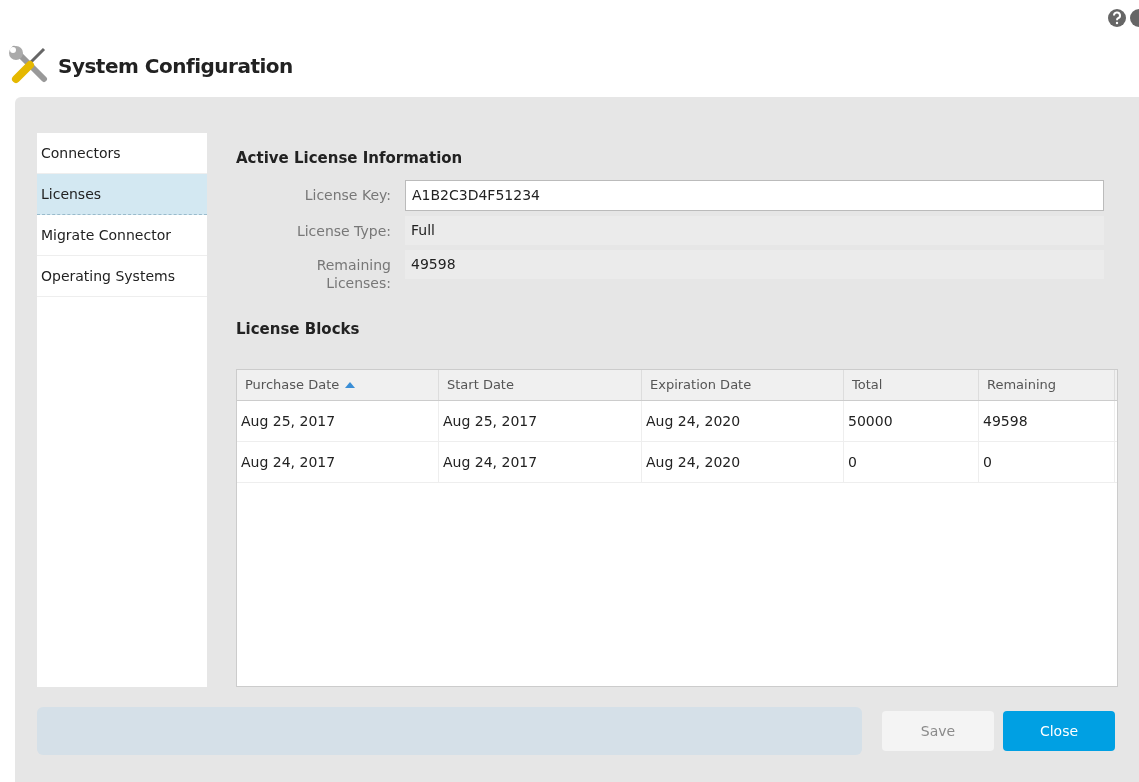  Describe the element at coordinates (1117, 18) in the screenshot. I see `help-icon` at that location.